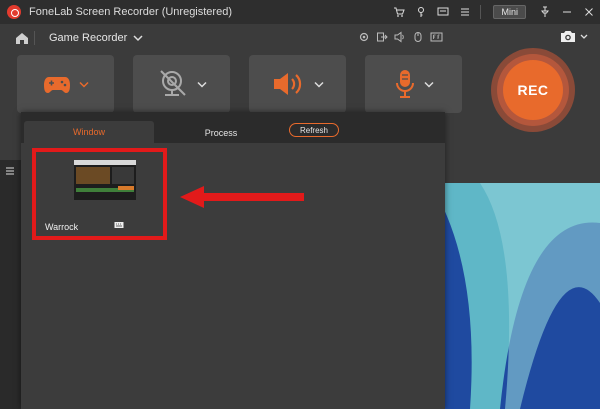  I want to click on rec-ring: REC, so click(533, 90).